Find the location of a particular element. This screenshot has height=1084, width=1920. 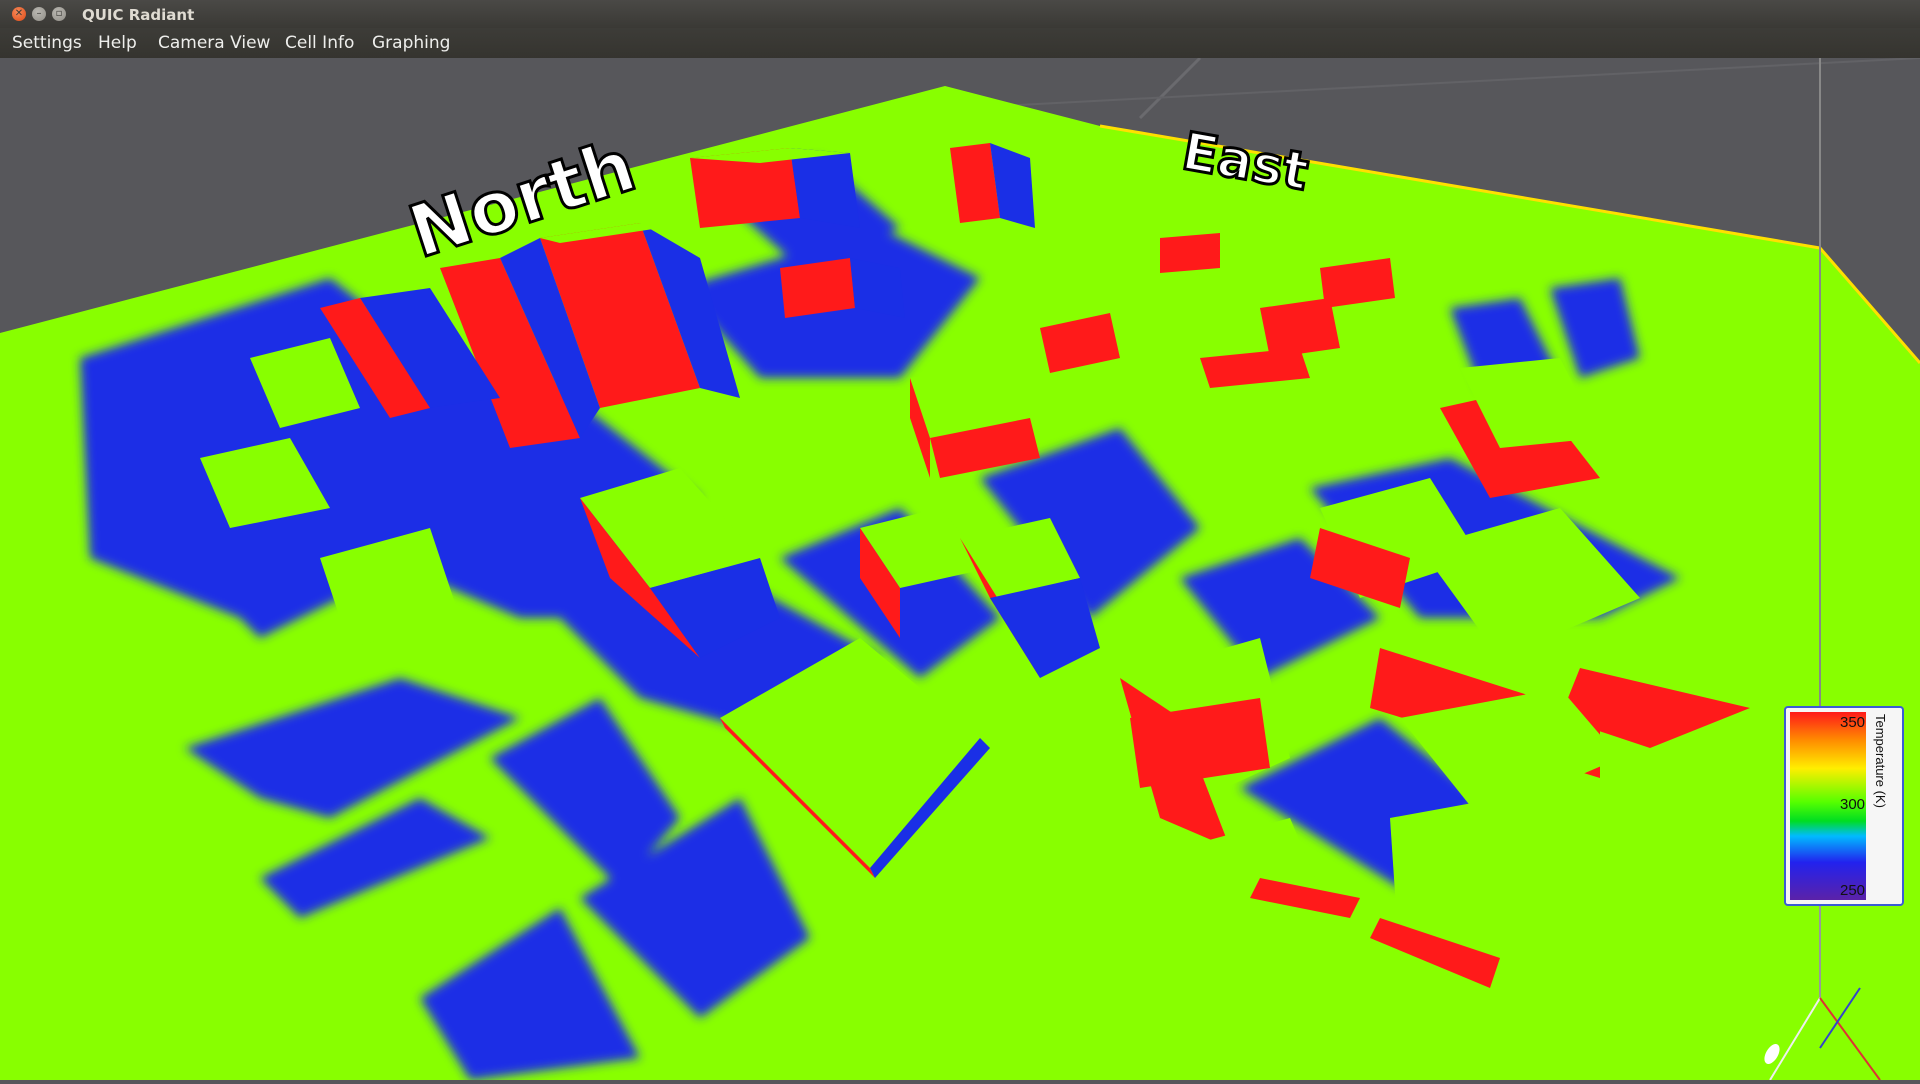

legend-tick-mid: 300 is located at coordinates (1853, 804).